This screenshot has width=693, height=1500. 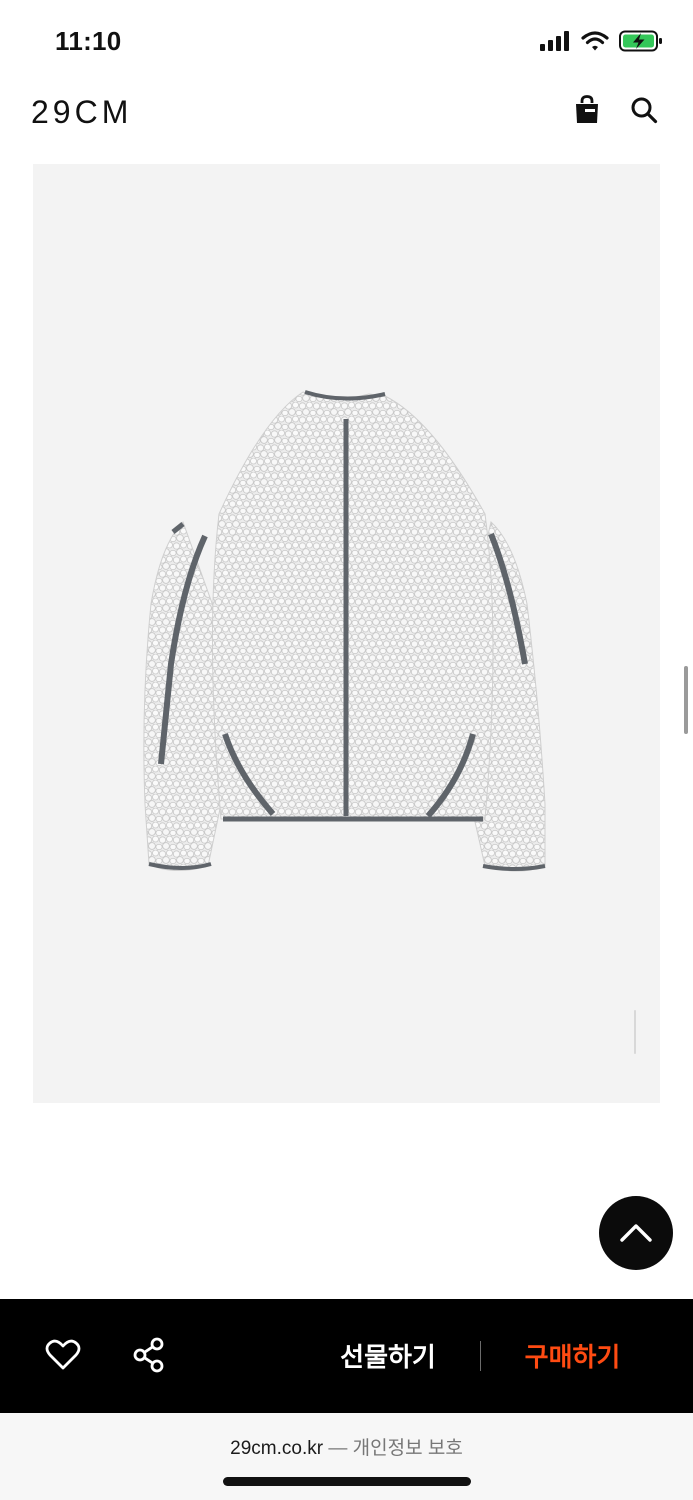 I want to click on status-time: 11:10, so click(x=88, y=41).